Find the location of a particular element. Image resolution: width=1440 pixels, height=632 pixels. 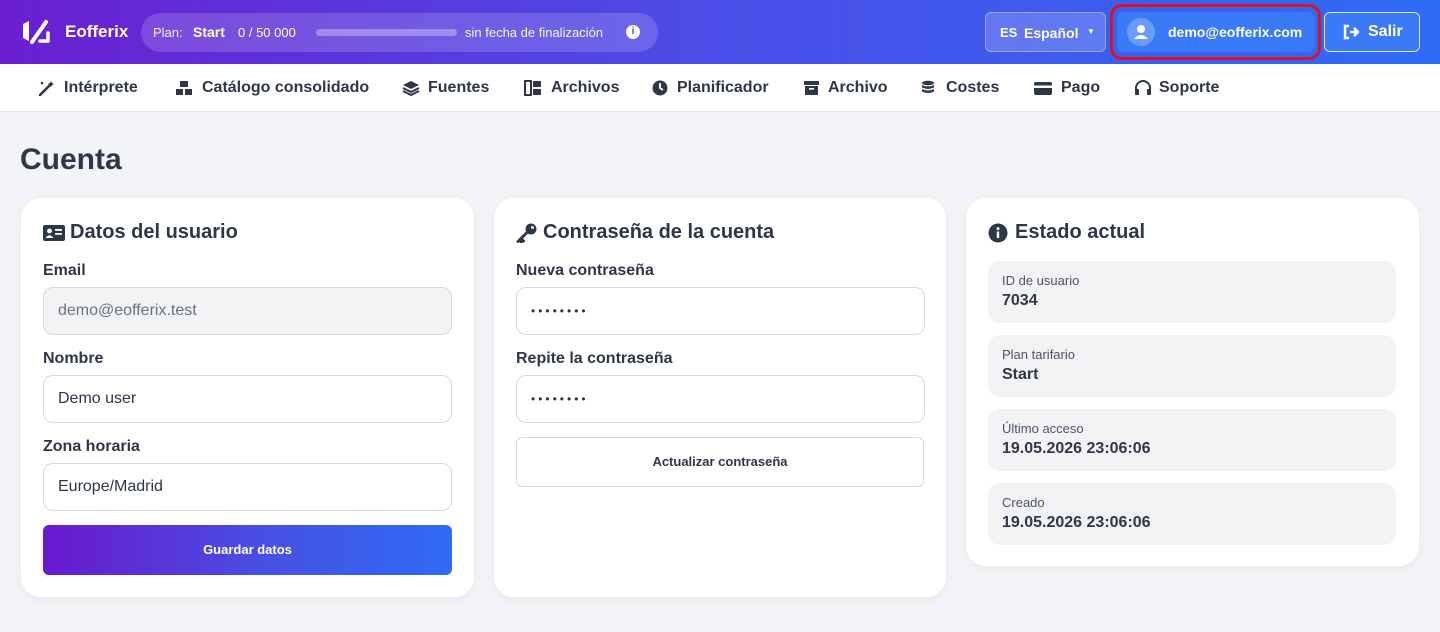

language-name: Español is located at coordinates (1051, 33).